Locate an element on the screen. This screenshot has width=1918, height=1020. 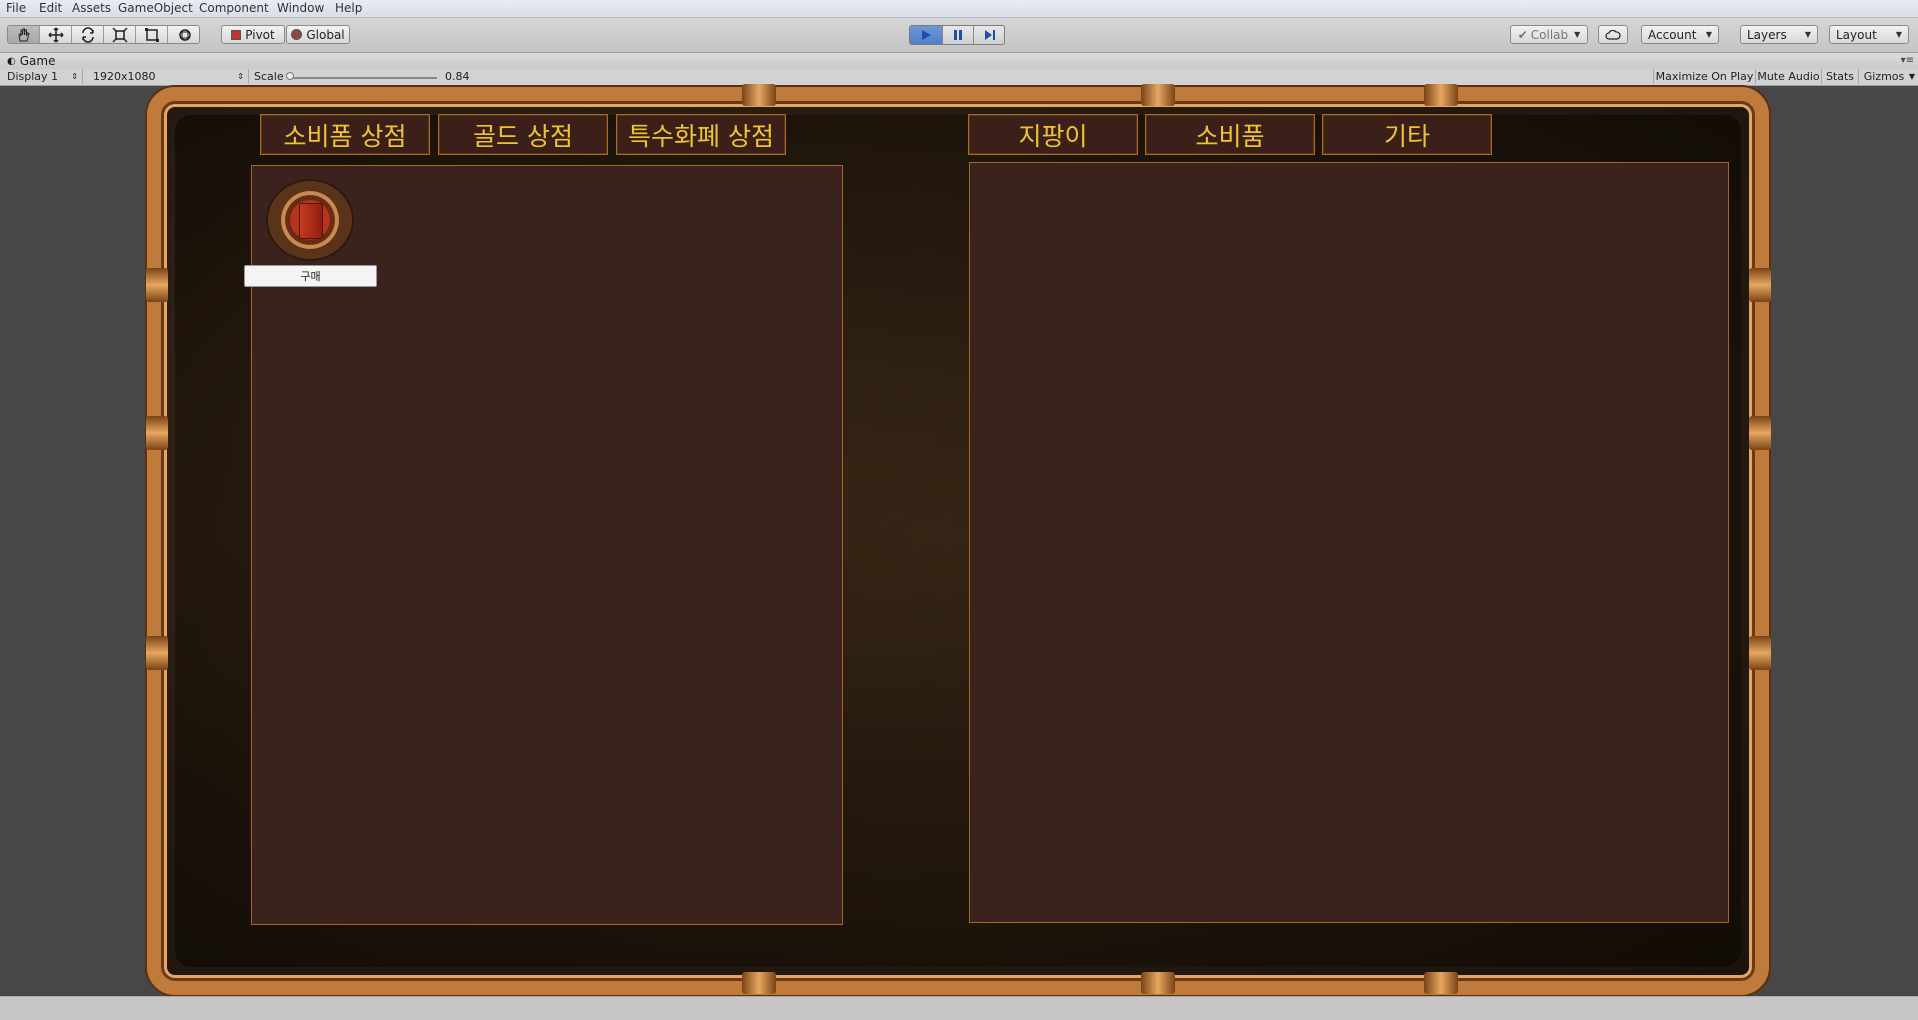
mute-audio-toggle: Mute Audio is located at coordinates (1789, 76).